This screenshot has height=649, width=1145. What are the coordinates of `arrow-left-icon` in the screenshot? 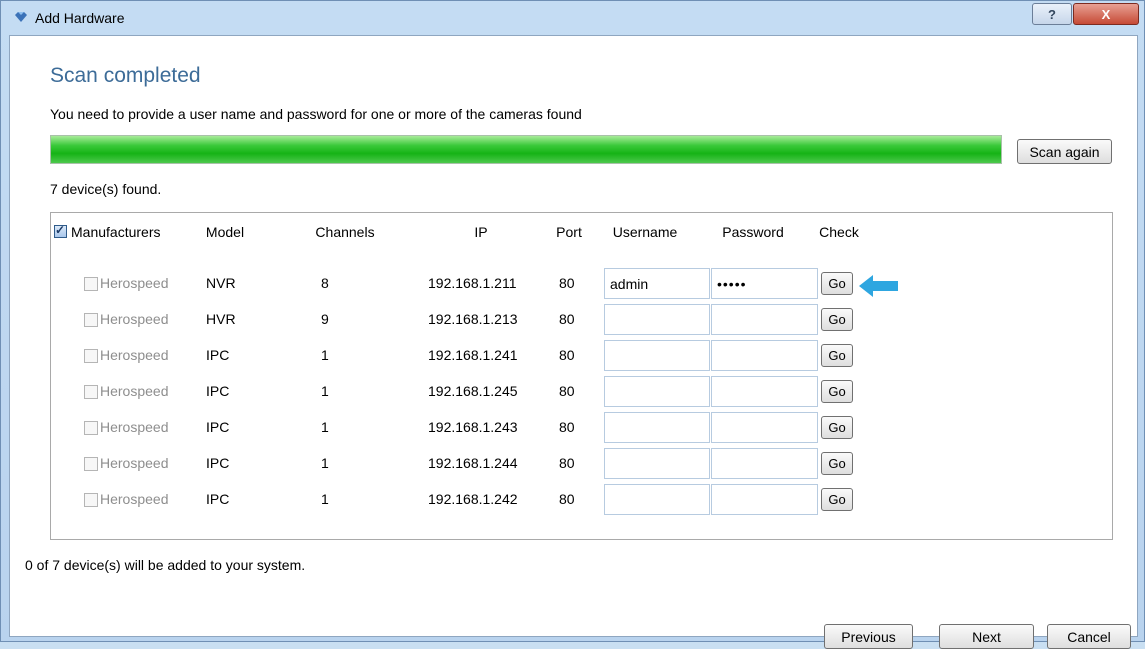 It's located at (878, 286).